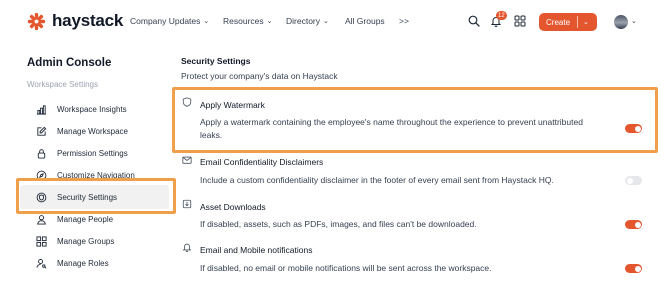 The height and width of the screenshot is (283, 670). I want to click on sidebar-item-label: Workspace Insights, so click(92, 109).